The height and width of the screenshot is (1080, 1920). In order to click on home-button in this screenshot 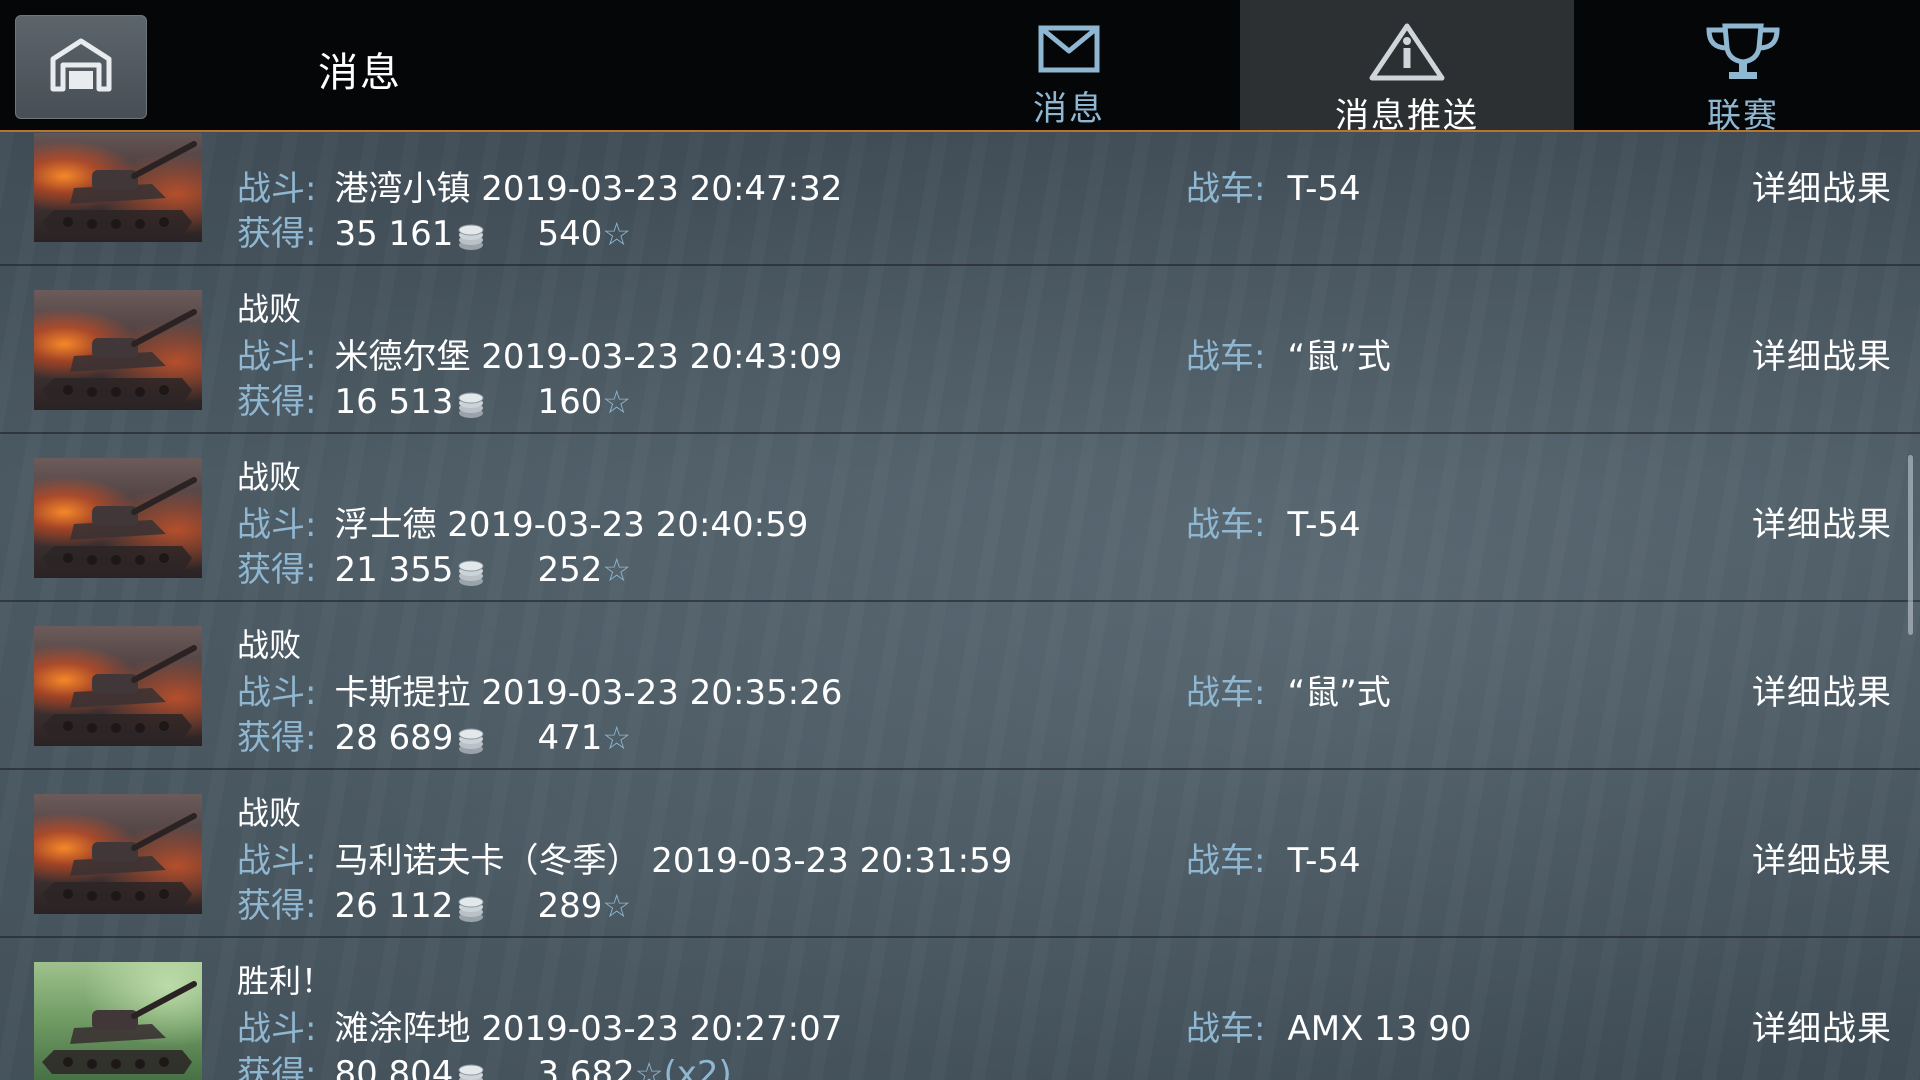, I will do `click(81, 67)`.